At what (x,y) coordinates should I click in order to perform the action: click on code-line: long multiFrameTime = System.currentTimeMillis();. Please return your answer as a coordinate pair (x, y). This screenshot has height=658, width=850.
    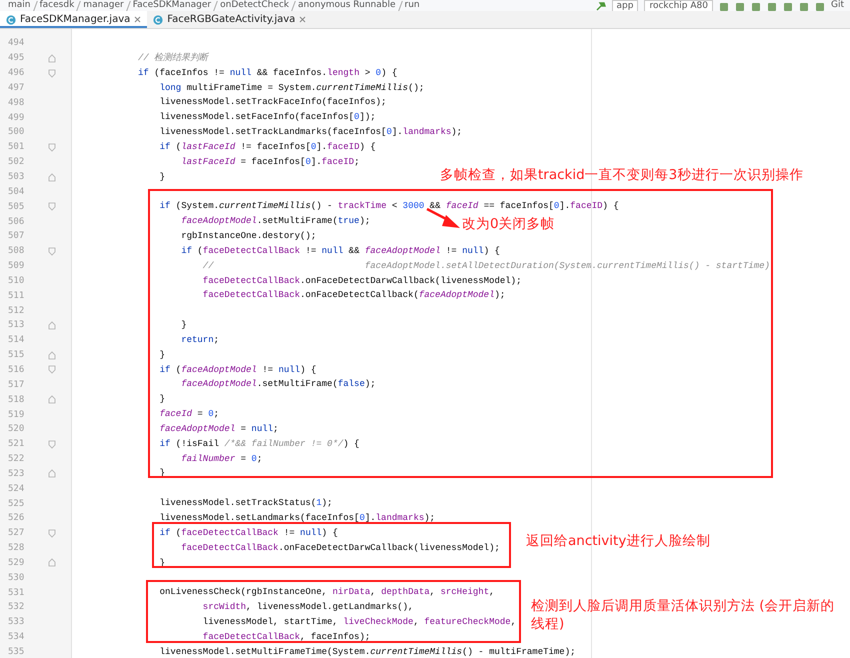
    Looking at the image, I should click on (291, 88).